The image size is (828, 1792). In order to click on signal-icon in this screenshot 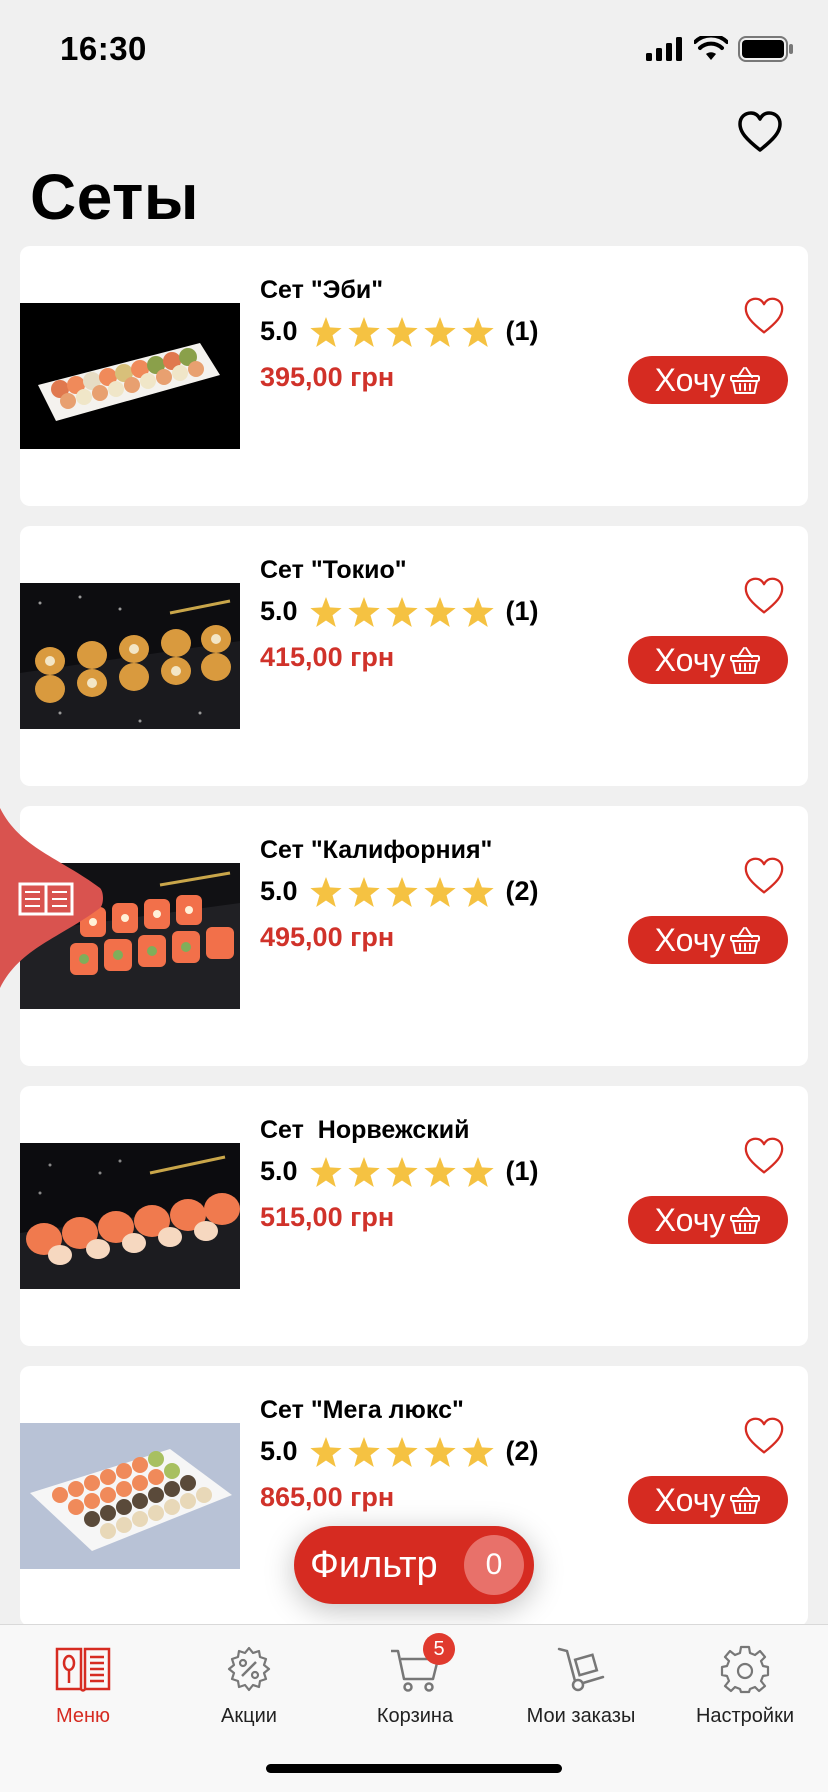, I will do `click(664, 49)`.